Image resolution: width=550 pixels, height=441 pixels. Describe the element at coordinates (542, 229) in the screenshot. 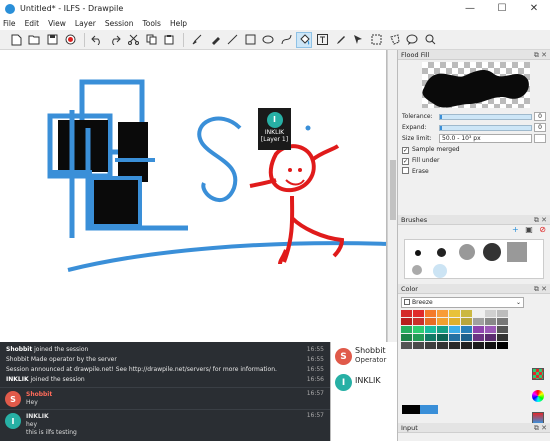

I see `delete-brush-icon: ⊘` at that location.